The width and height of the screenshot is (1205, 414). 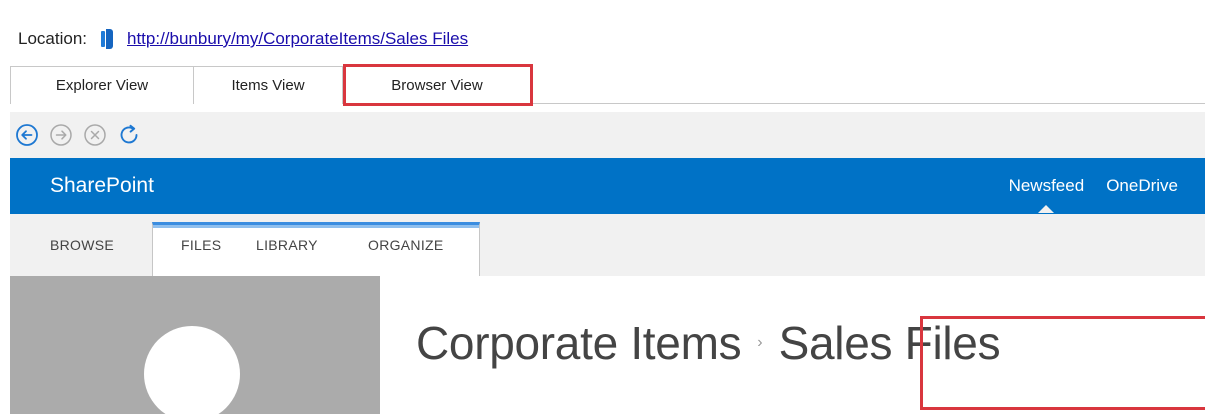 What do you see at coordinates (192, 370) in the screenshot?
I see `site-logo-circle` at bounding box center [192, 370].